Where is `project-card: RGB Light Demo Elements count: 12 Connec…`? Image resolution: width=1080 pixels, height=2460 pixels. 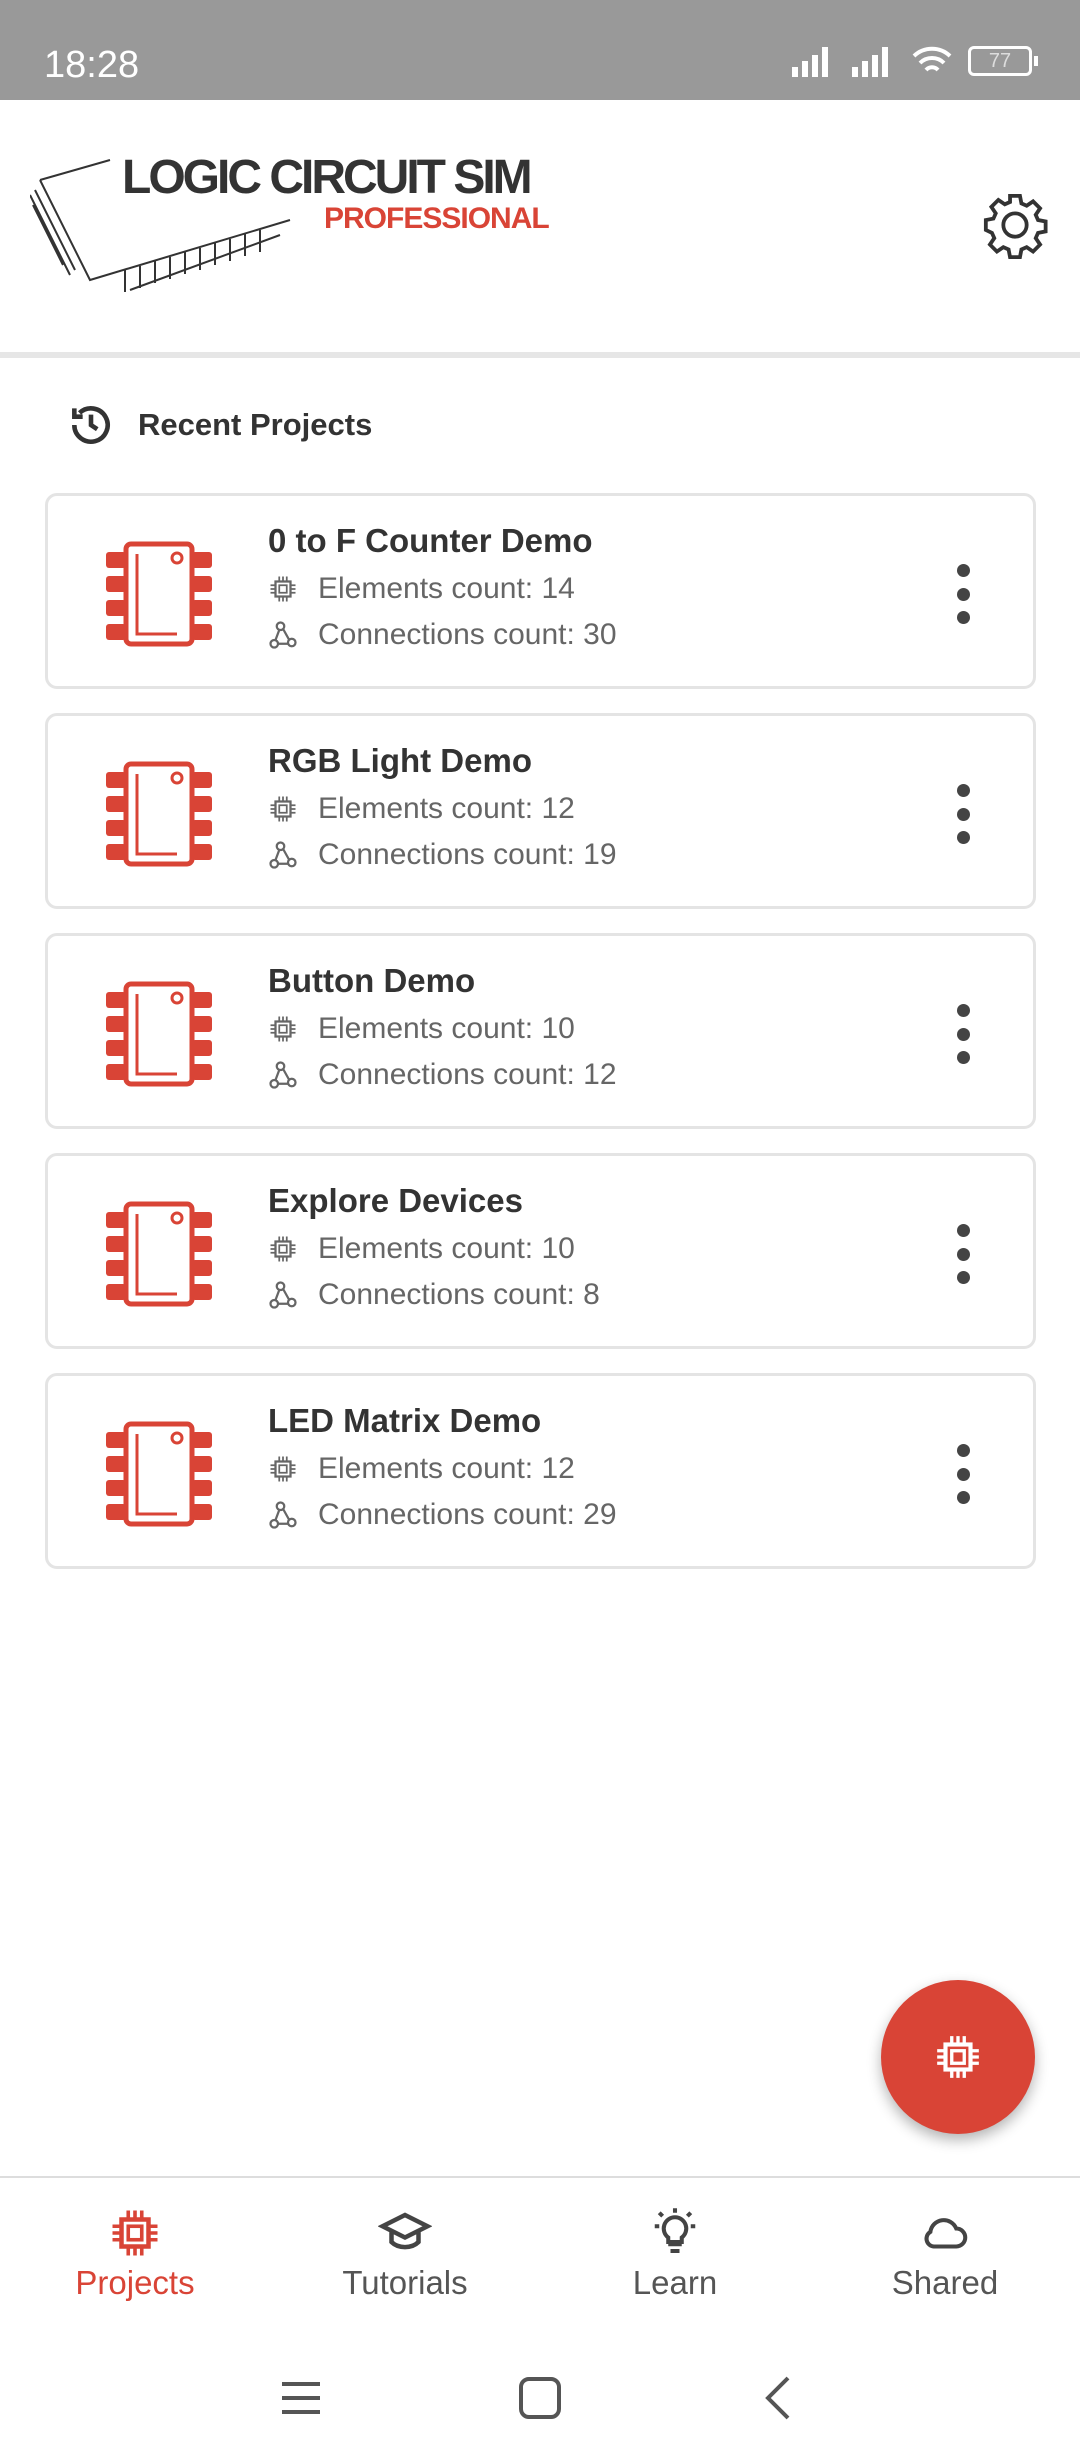 project-card: RGB Light Demo Elements count: 12 Connec… is located at coordinates (540, 811).